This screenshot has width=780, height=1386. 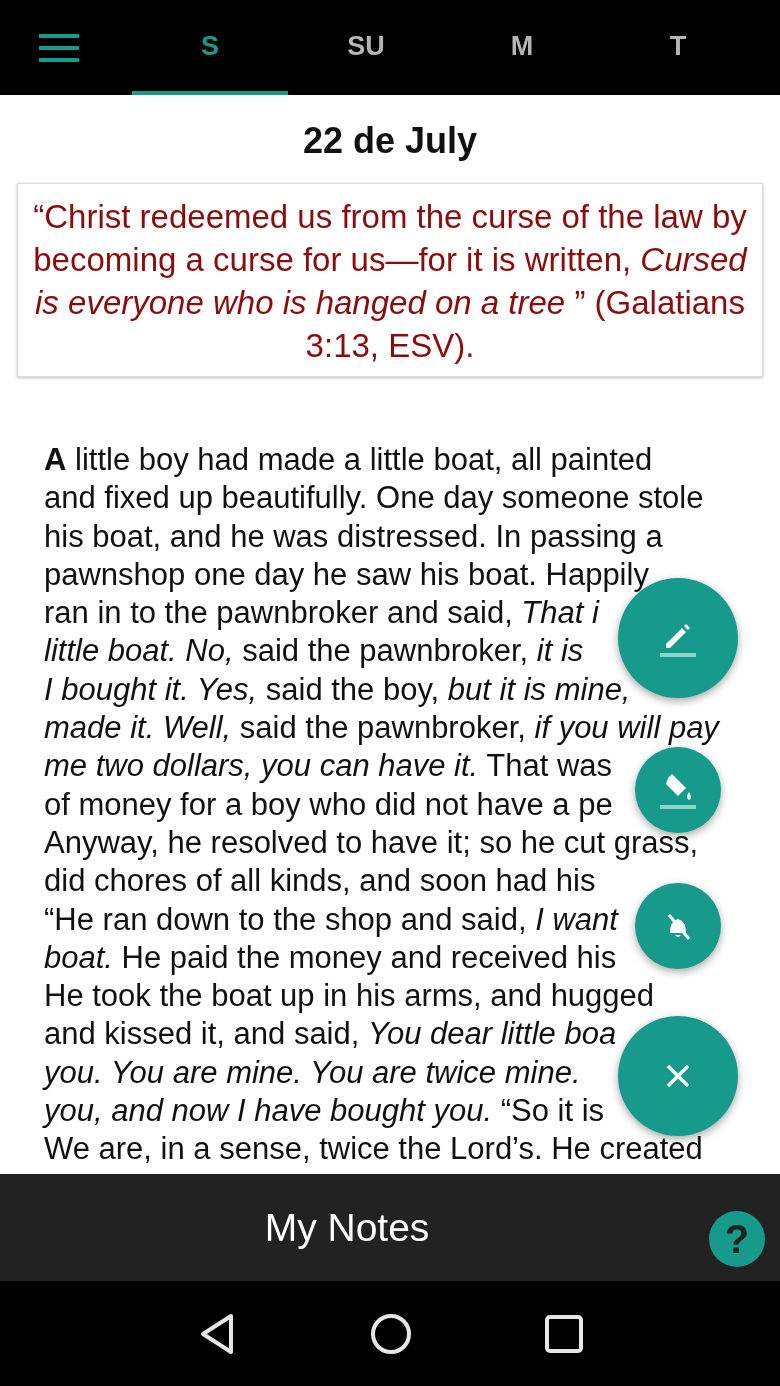 What do you see at coordinates (522, 47) in the screenshot?
I see `day-tab: M` at bounding box center [522, 47].